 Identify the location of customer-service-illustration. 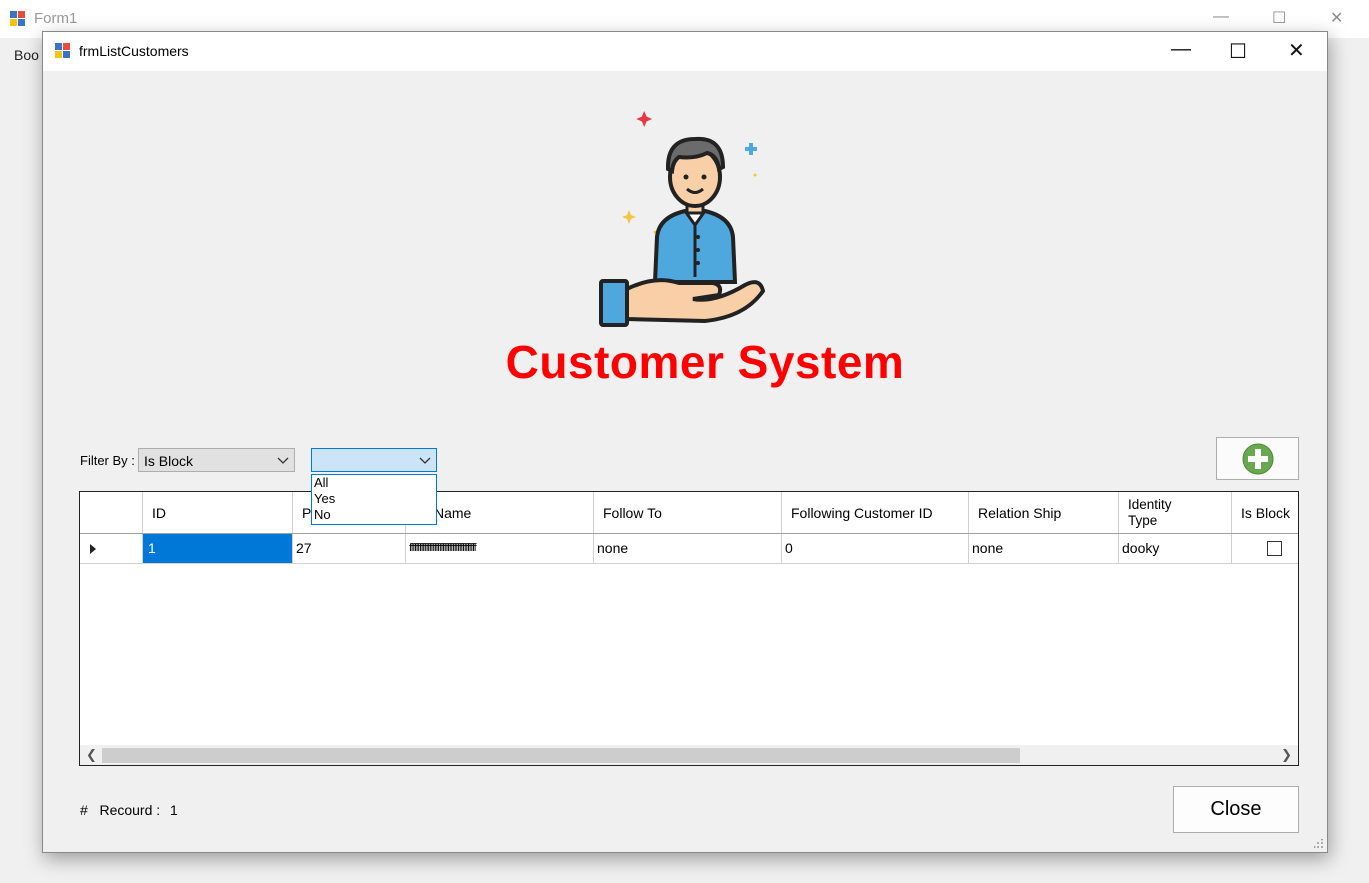
(682, 219).